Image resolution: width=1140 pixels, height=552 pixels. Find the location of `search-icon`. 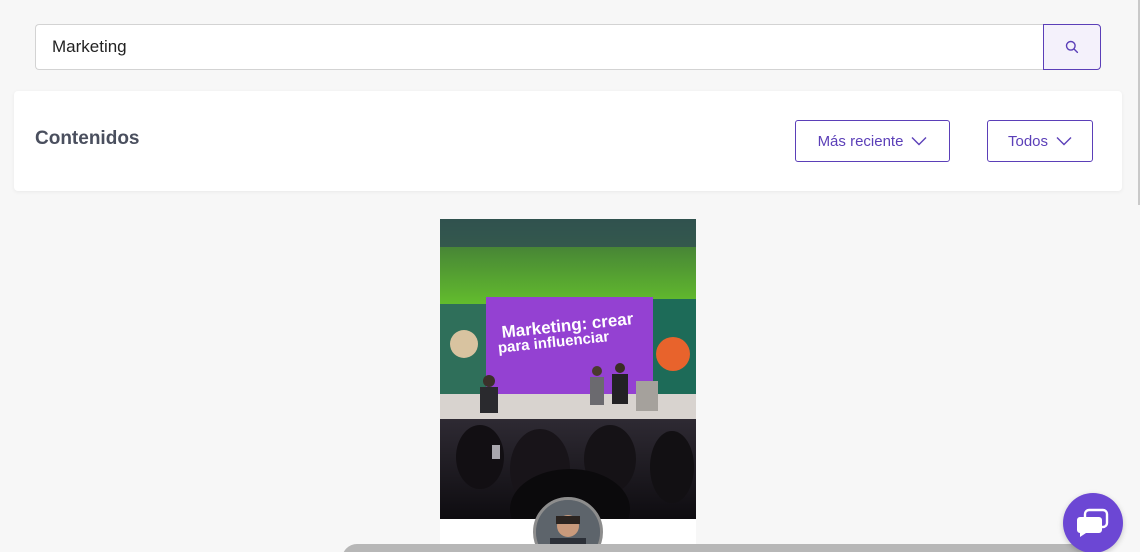

search-icon is located at coordinates (1072, 47).